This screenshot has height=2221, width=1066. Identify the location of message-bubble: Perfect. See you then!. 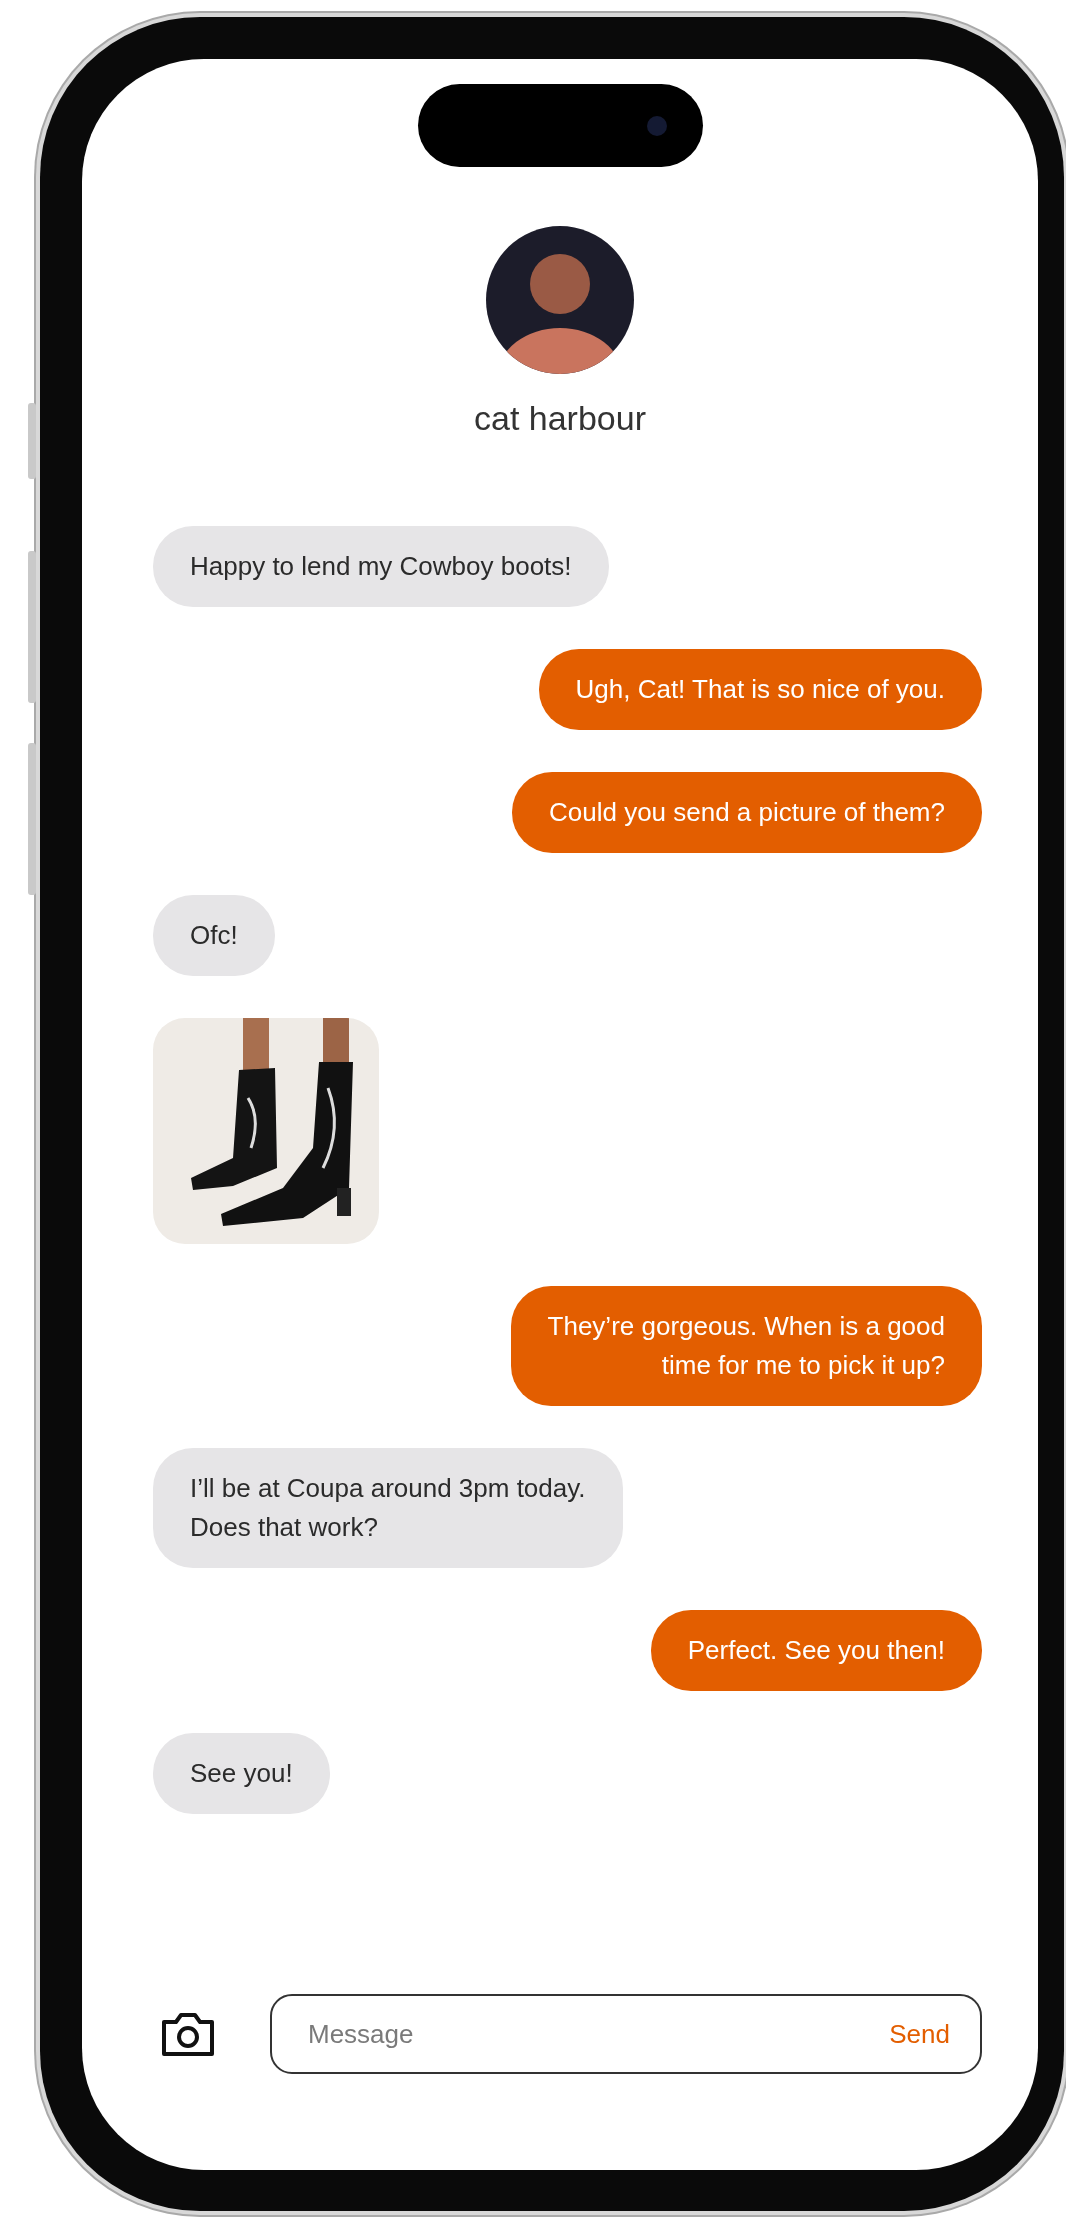
(816, 1650).